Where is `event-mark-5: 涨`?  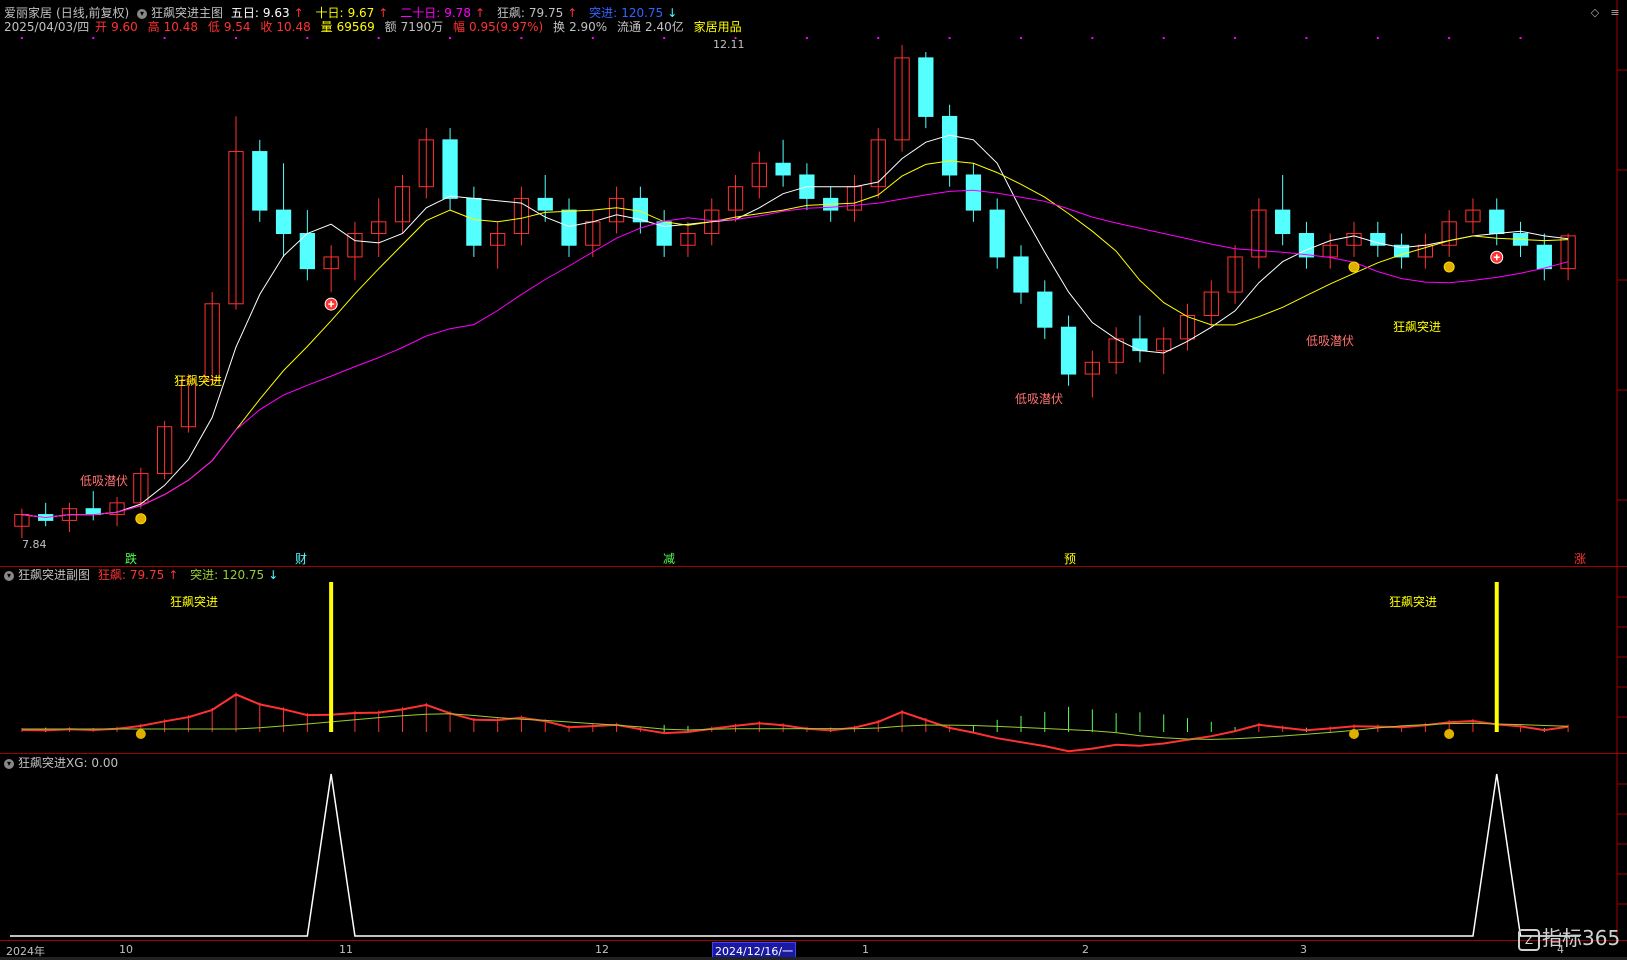 event-mark-5: 涨 is located at coordinates (1580, 558).